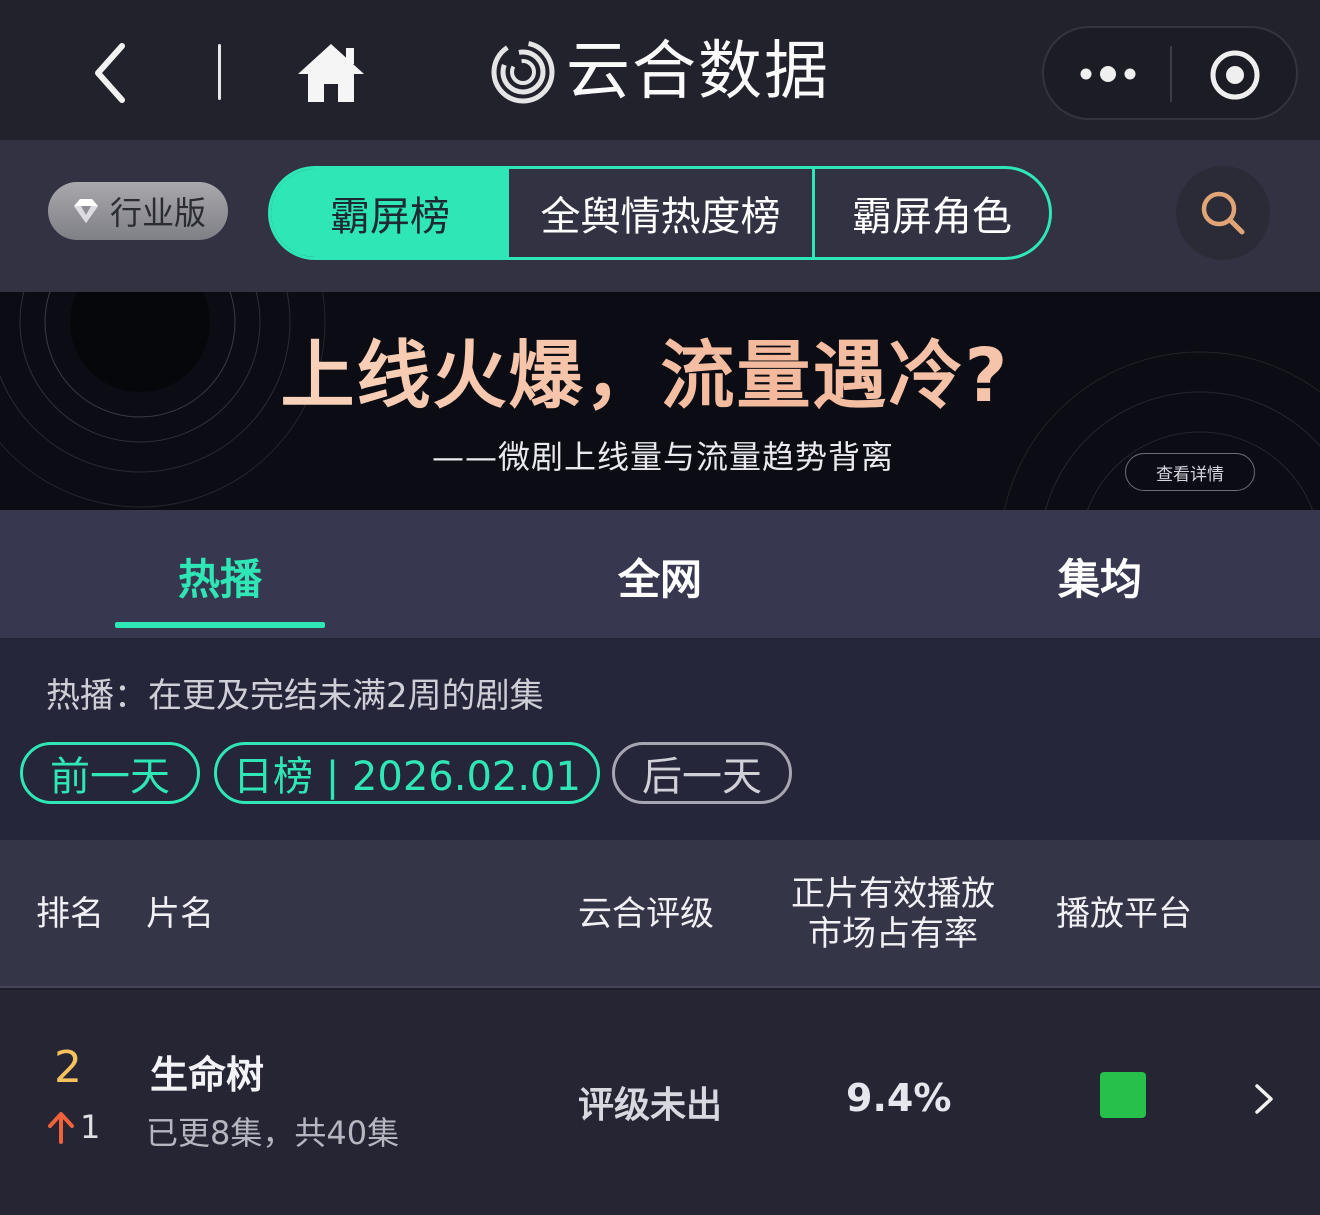  What do you see at coordinates (1235, 75) in the screenshot?
I see `close-target-icon` at bounding box center [1235, 75].